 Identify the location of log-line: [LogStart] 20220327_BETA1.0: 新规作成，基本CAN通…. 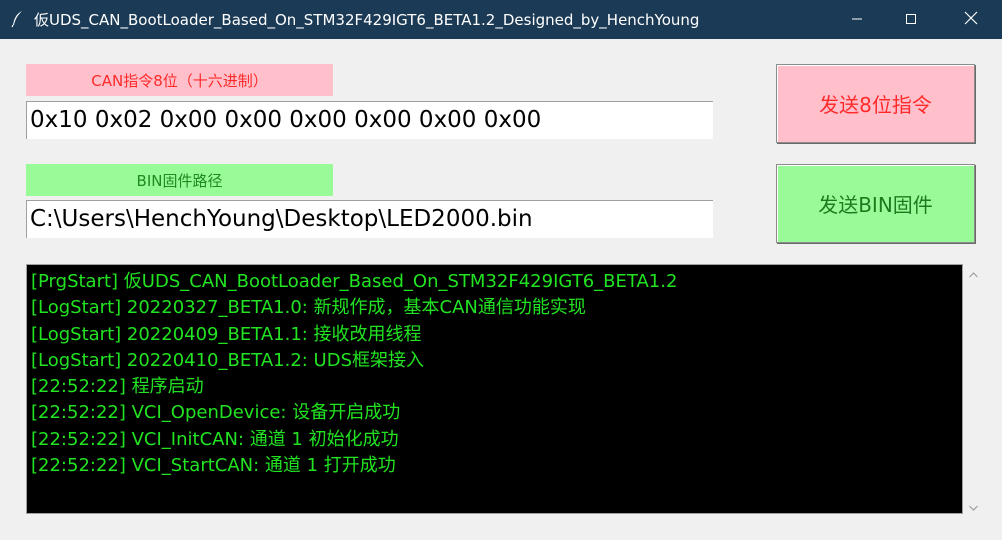
(308, 308).